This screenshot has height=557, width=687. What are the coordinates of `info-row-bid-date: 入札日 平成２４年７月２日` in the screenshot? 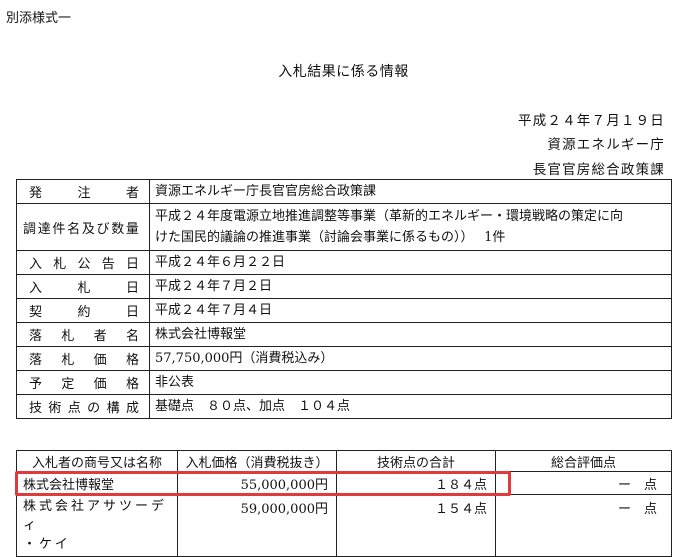 It's located at (344, 286).